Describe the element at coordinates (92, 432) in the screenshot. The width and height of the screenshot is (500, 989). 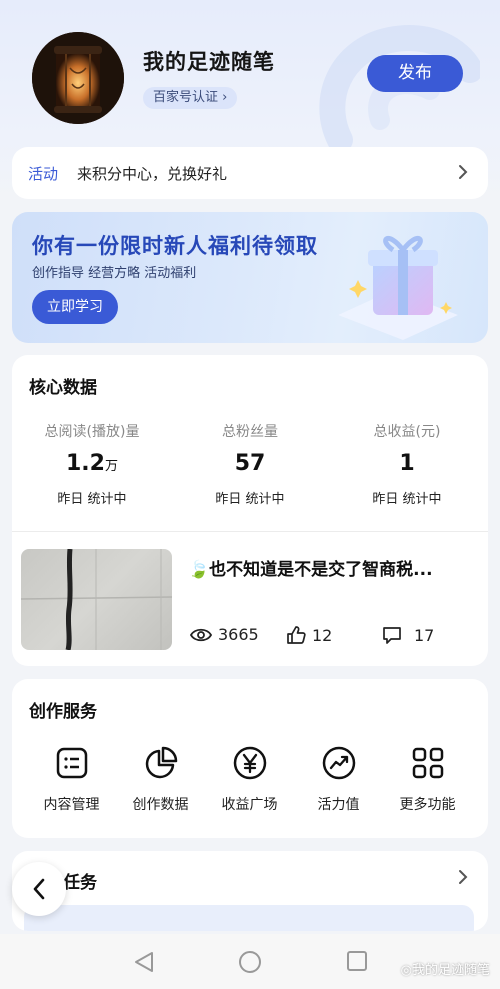
I see `stat-label: 总阅读(播放)量` at that location.